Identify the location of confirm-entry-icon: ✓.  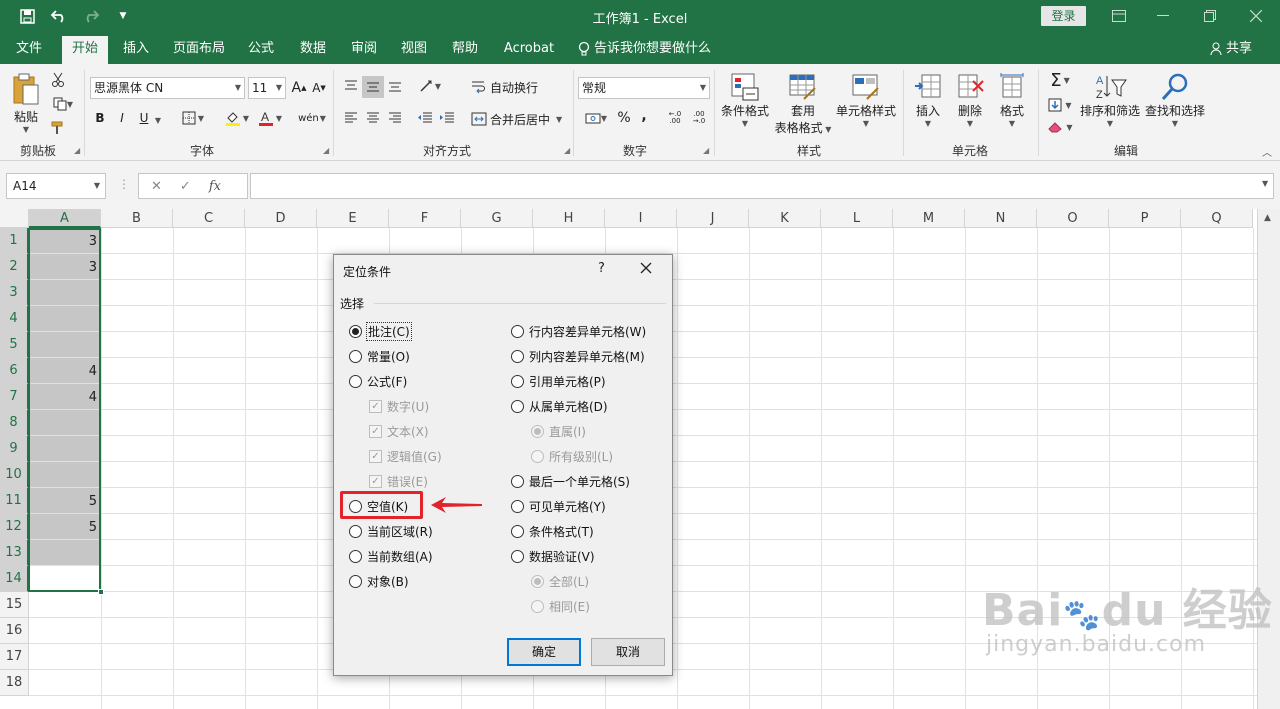
(185, 186).